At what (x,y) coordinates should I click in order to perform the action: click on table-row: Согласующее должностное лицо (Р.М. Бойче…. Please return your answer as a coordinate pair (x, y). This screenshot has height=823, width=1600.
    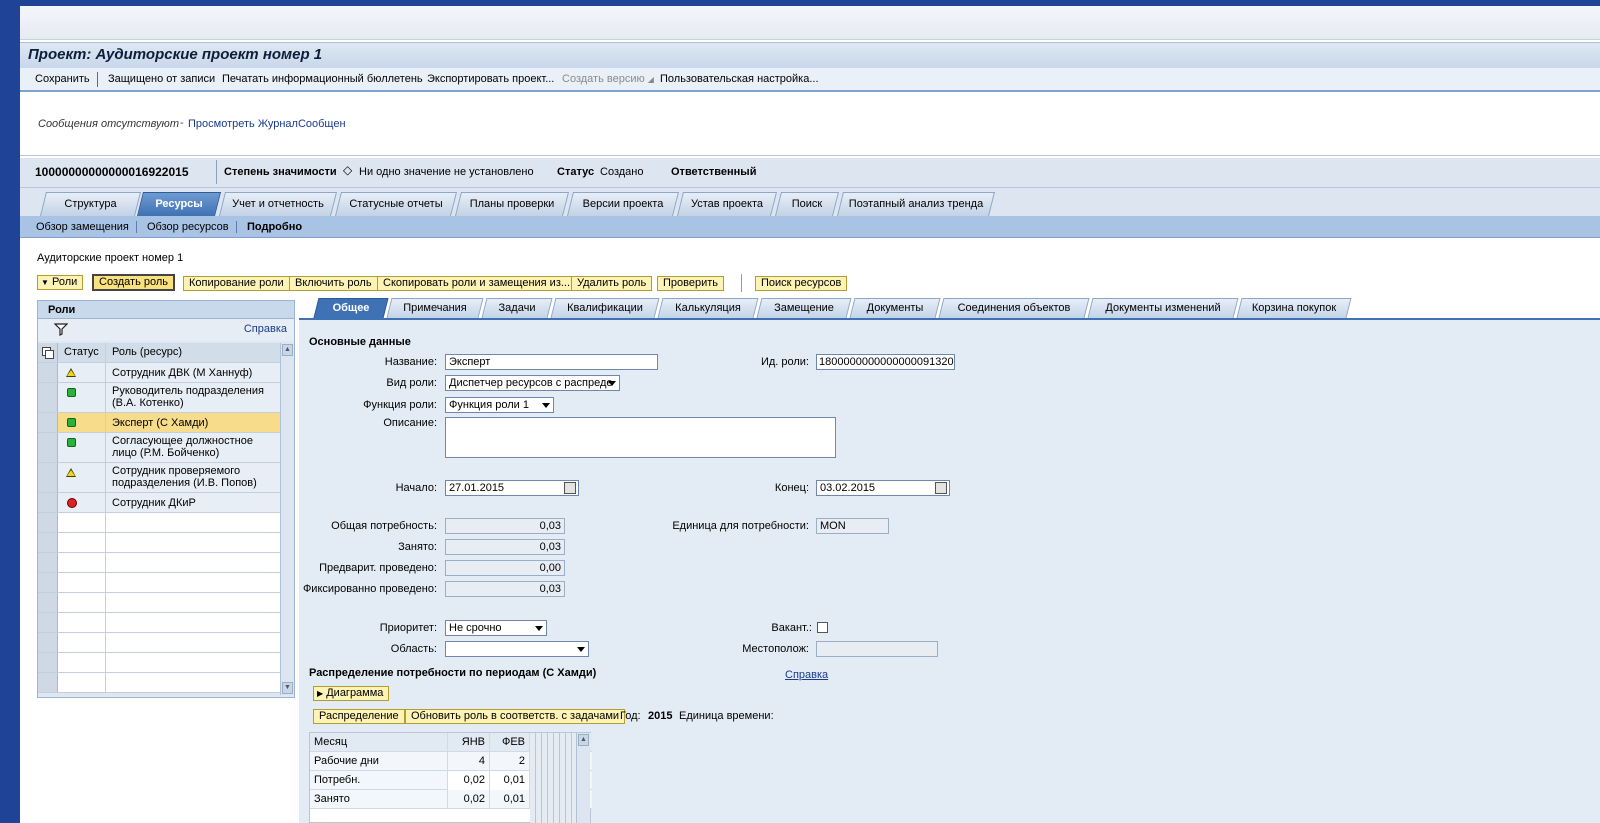
    Looking at the image, I should click on (159, 448).